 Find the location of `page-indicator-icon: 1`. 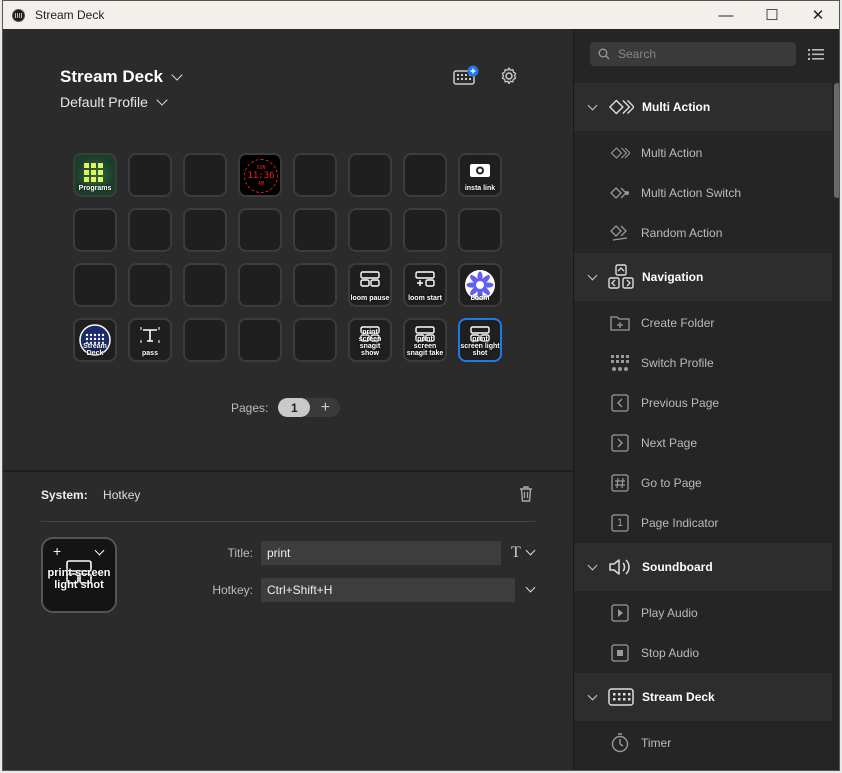

page-indicator-icon: 1 is located at coordinates (620, 523).